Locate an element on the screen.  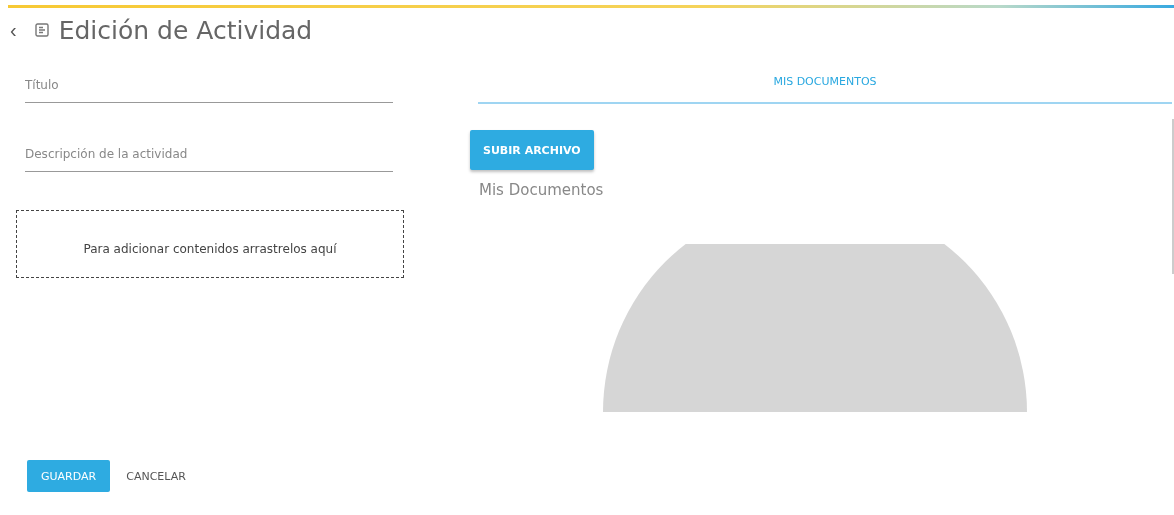
back-button: ‹ is located at coordinates (13, 30).